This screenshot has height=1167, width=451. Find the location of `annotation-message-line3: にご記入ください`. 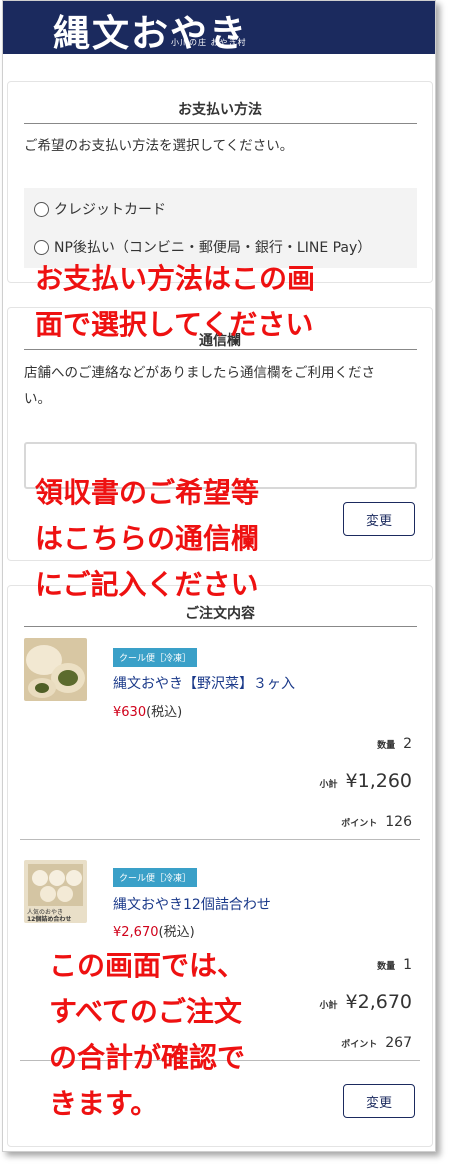

annotation-message-line3: にご記入ください is located at coordinates (147, 584).